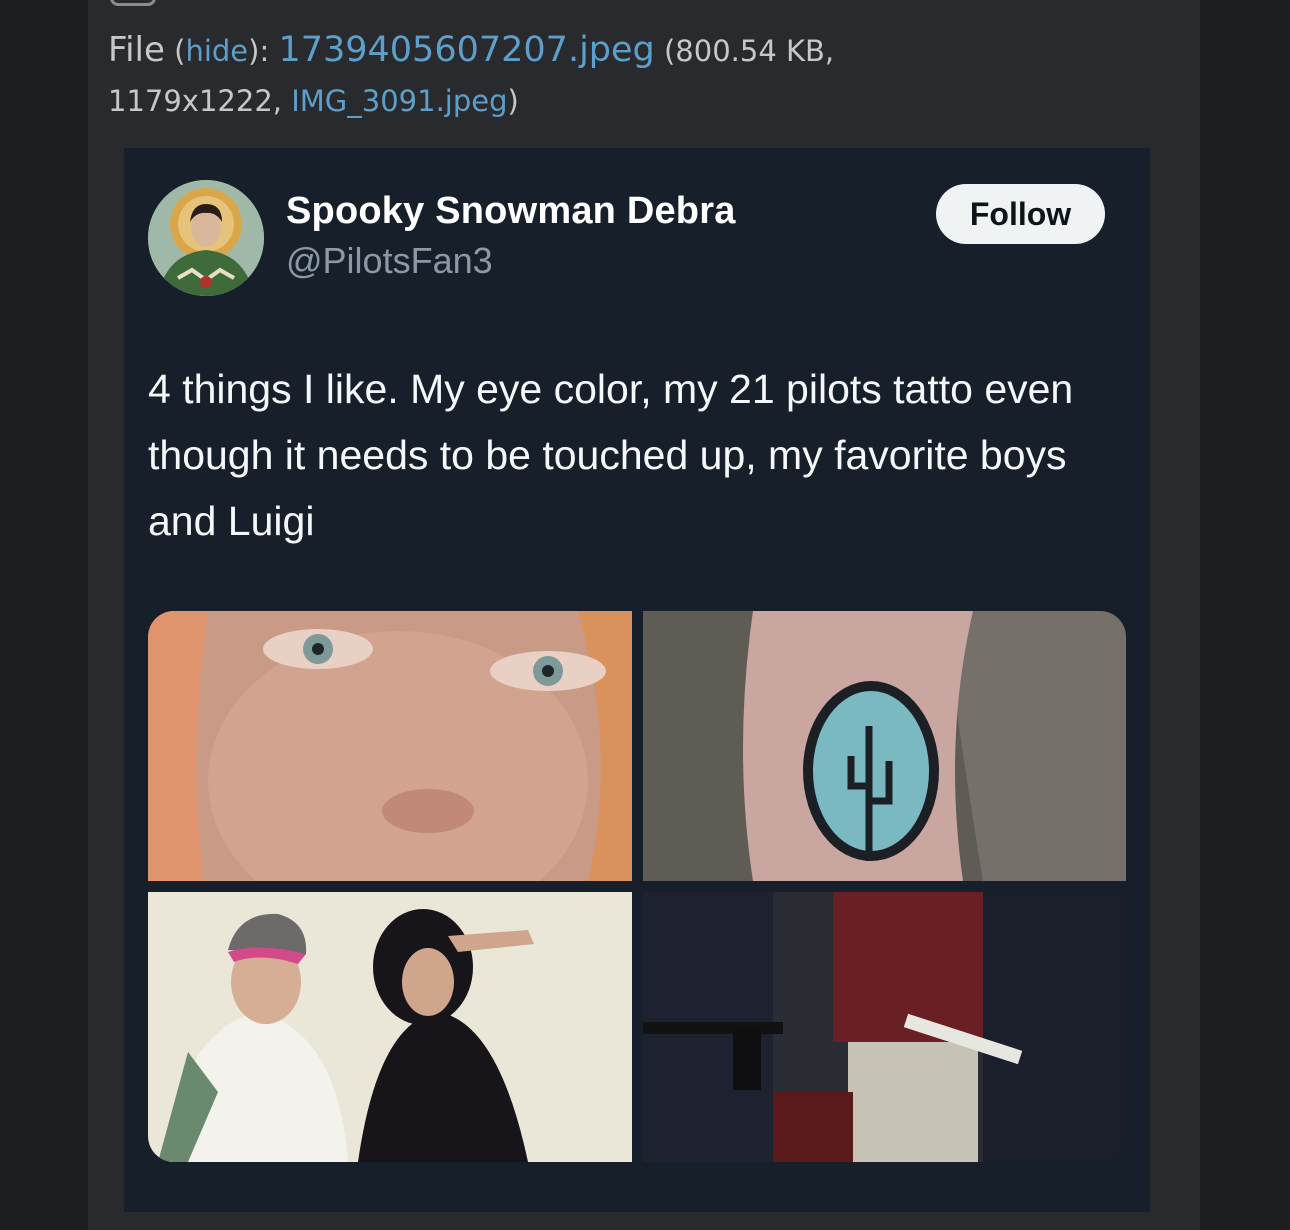 This screenshot has height=1230, width=1290. What do you see at coordinates (744, 51) in the screenshot?
I see `file-size: (800.54 KB,` at bounding box center [744, 51].